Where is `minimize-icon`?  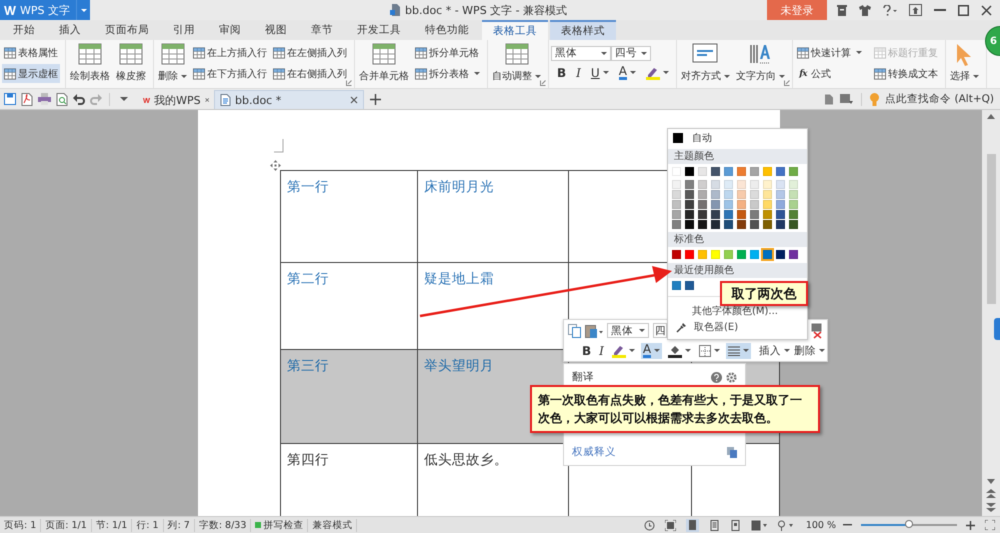
minimize-icon is located at coordinates (940, 10).